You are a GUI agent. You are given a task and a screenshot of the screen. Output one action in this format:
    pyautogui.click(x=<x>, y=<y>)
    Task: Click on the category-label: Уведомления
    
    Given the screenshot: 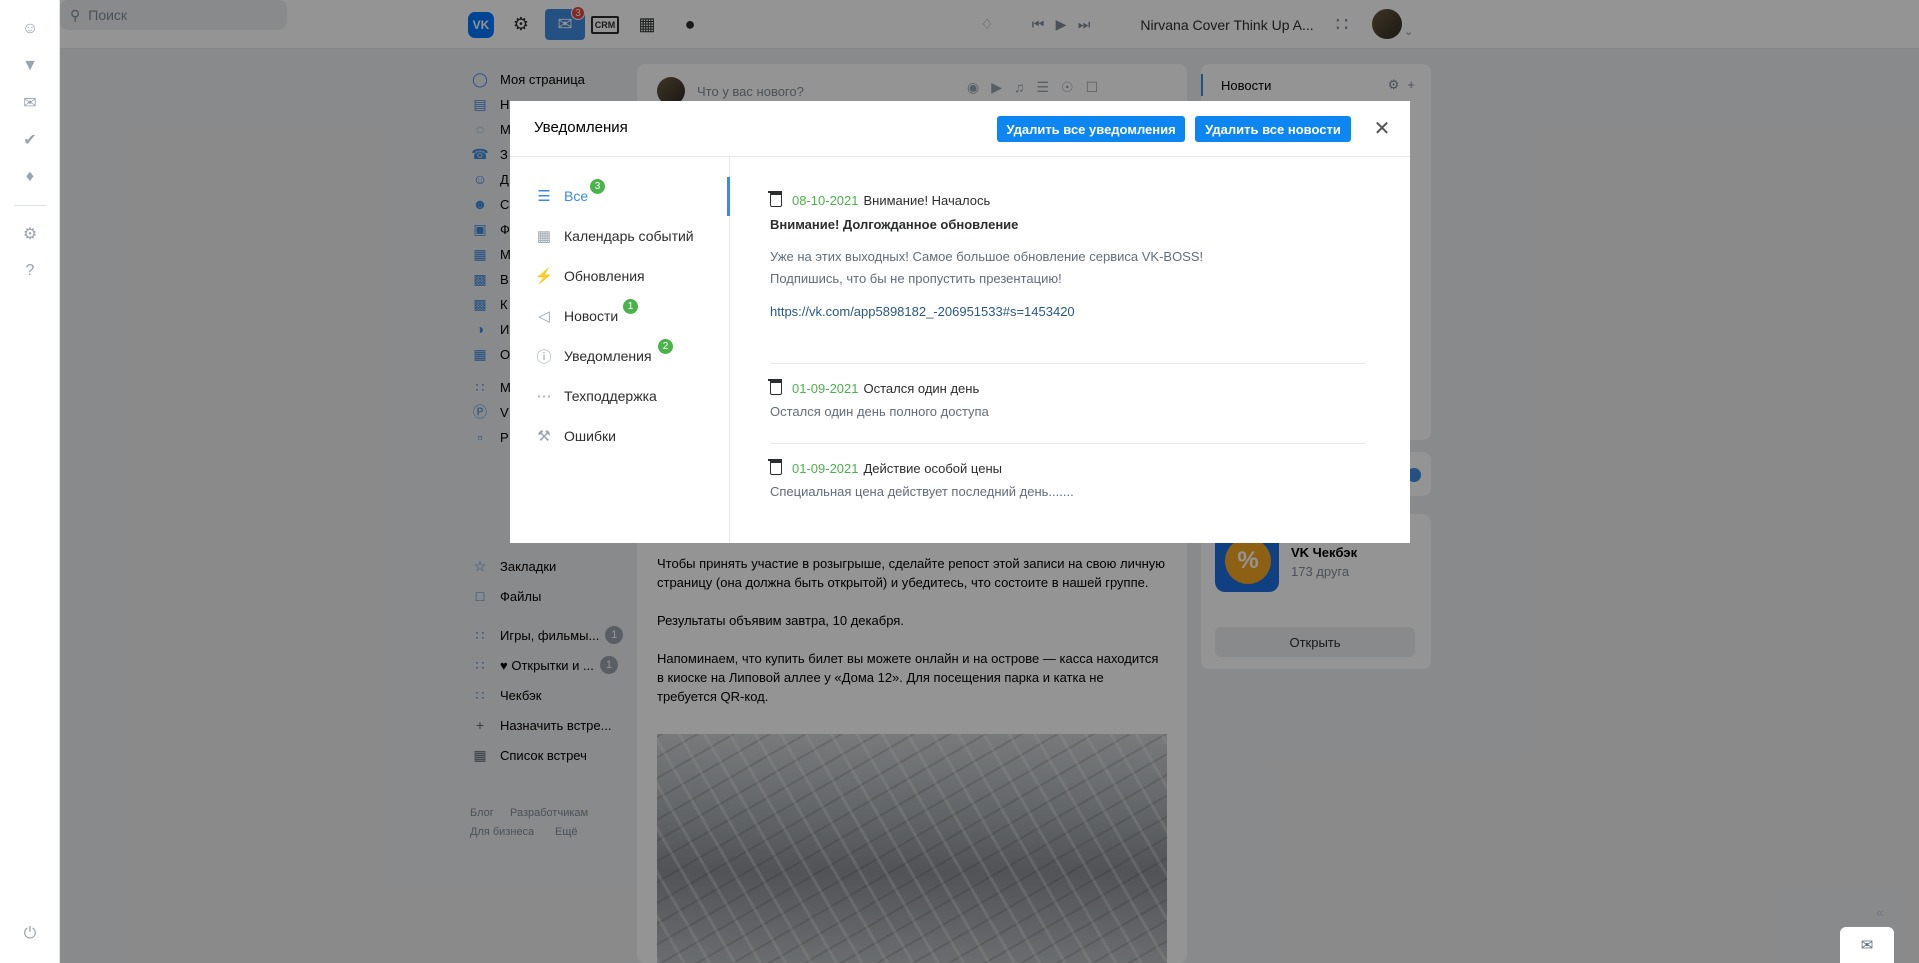 What is the action you would take?
    pyautogui.click(x=608, y=356)
    